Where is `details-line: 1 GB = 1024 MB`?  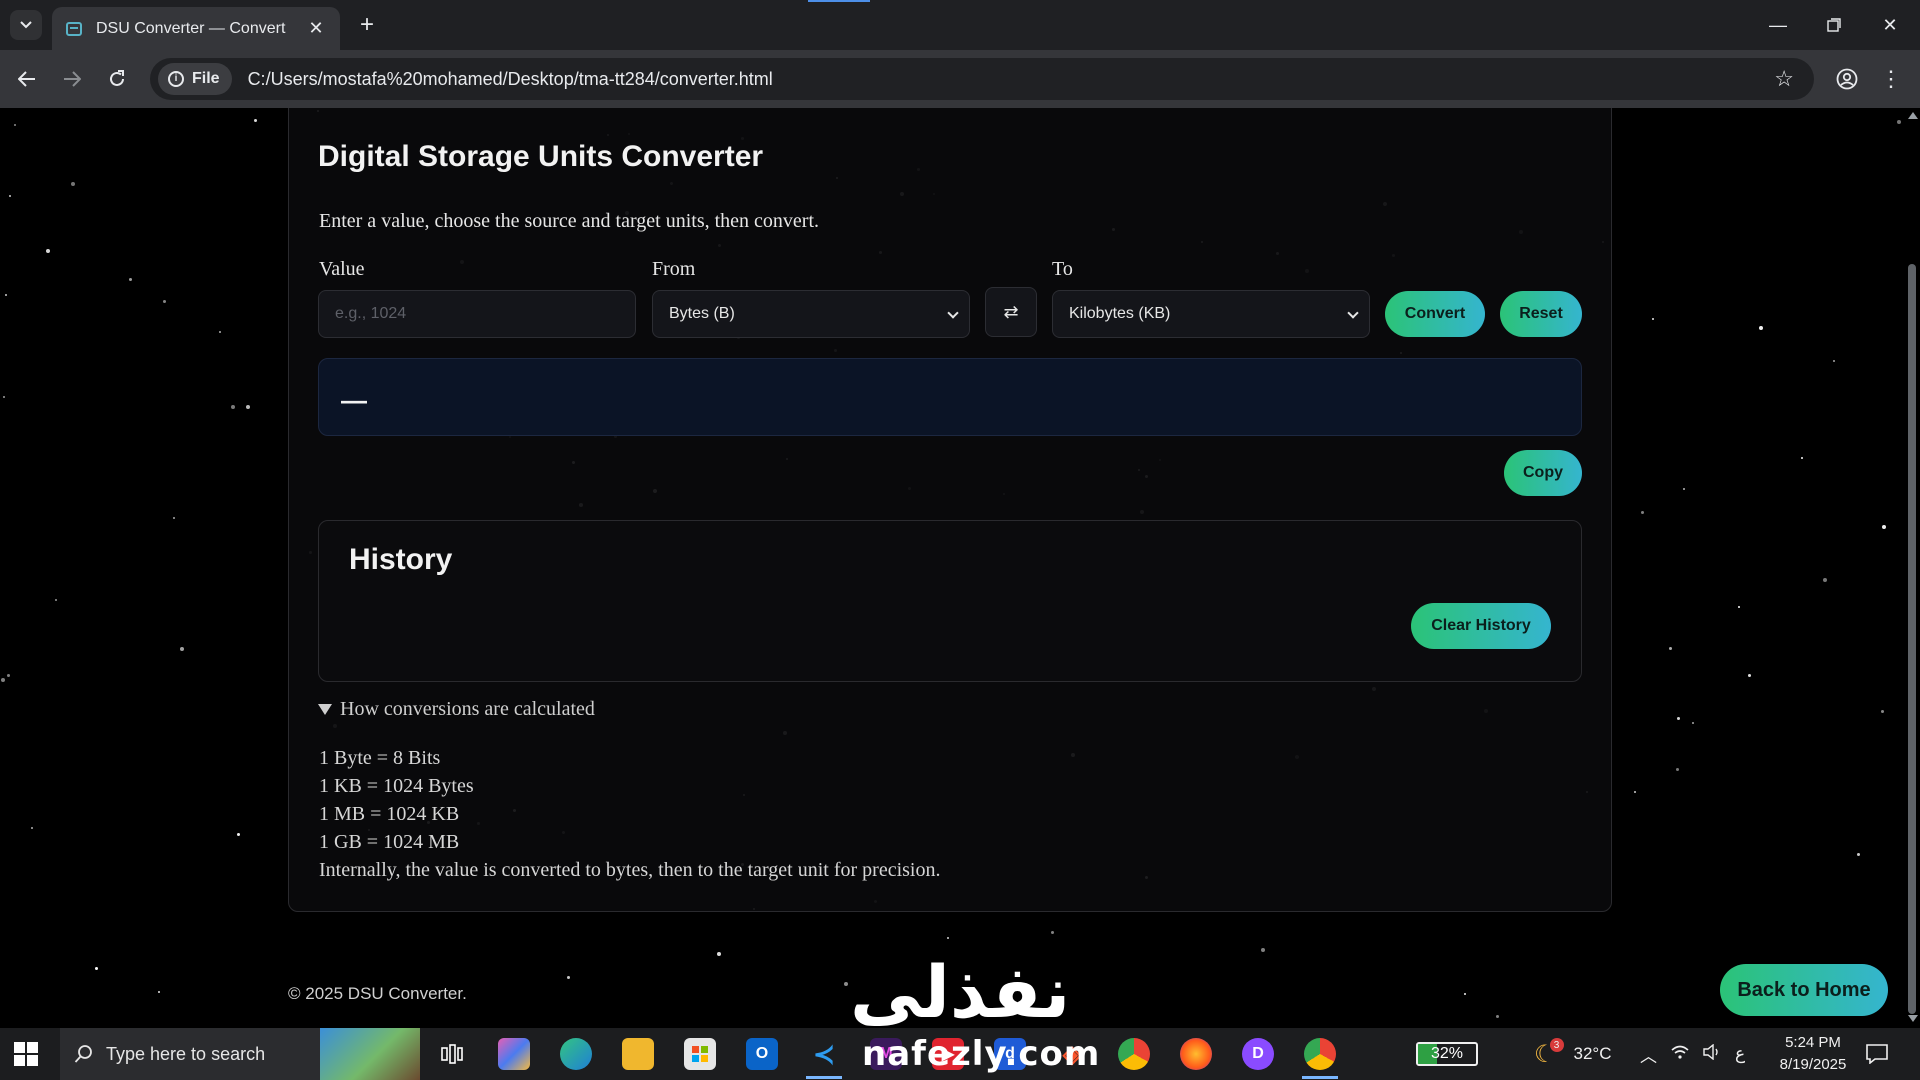 details-line: 1 GB = 1024 MB is located at coordinates (389, 842).